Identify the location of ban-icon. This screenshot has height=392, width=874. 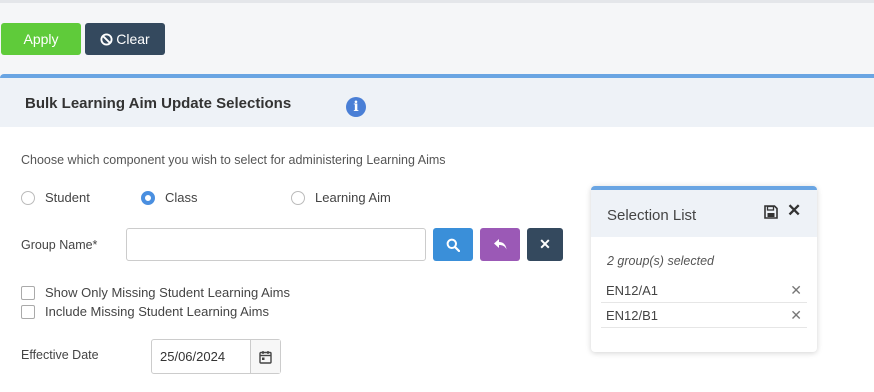
(106, 39).